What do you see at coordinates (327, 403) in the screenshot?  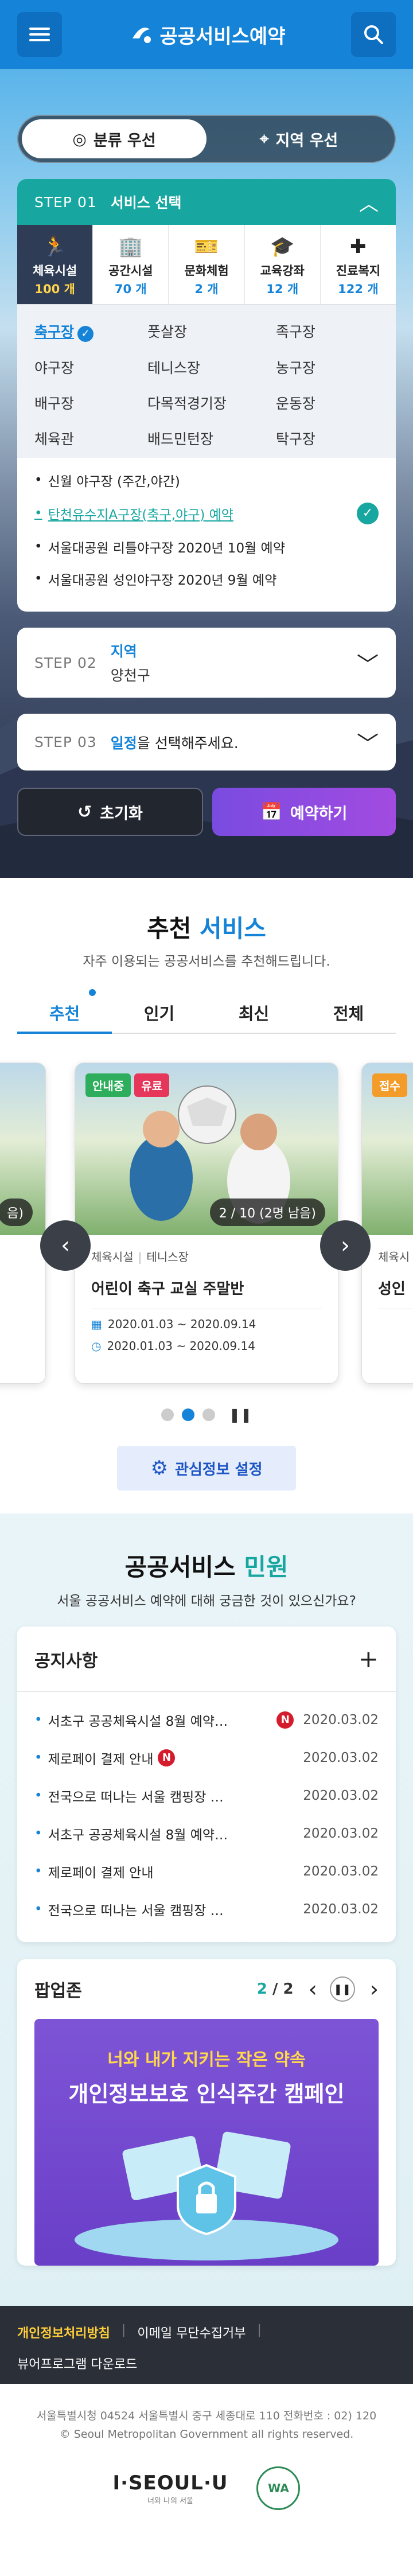 I see `subtype-field: 운동장` at bounding box center [327, 403].